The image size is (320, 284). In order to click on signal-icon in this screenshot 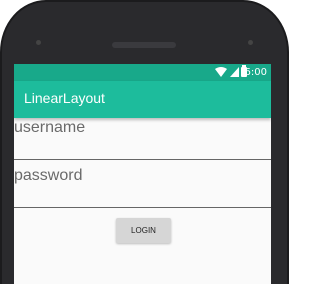, I will do `click(234, 72)`.